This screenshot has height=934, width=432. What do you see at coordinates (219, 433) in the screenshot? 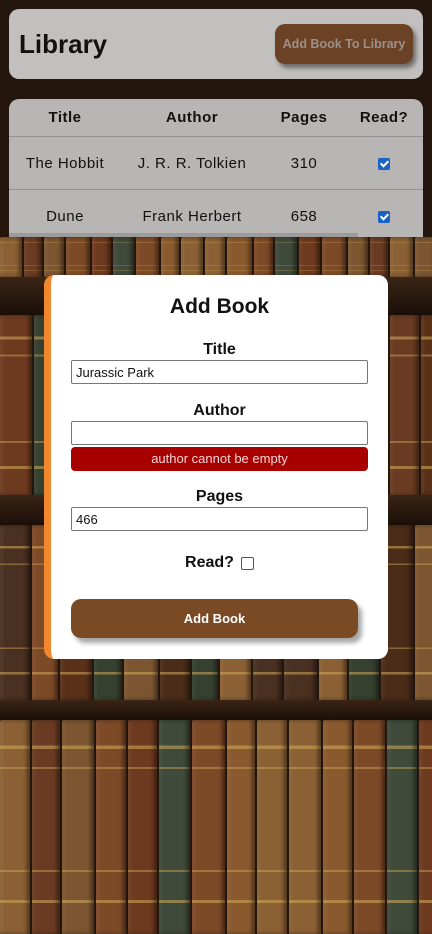
I see `author-input` at bounding box center [219, 433].